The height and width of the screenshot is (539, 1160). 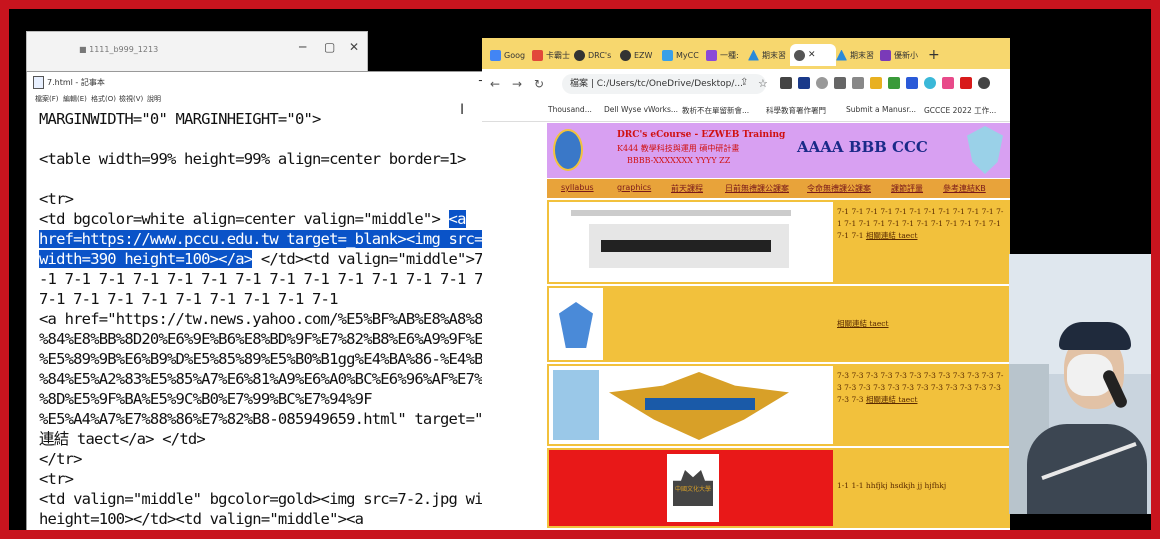 What do you see at coordinates (568, 150) in the screenshot?
I see `school-logo` at bounding box center [568, 150].